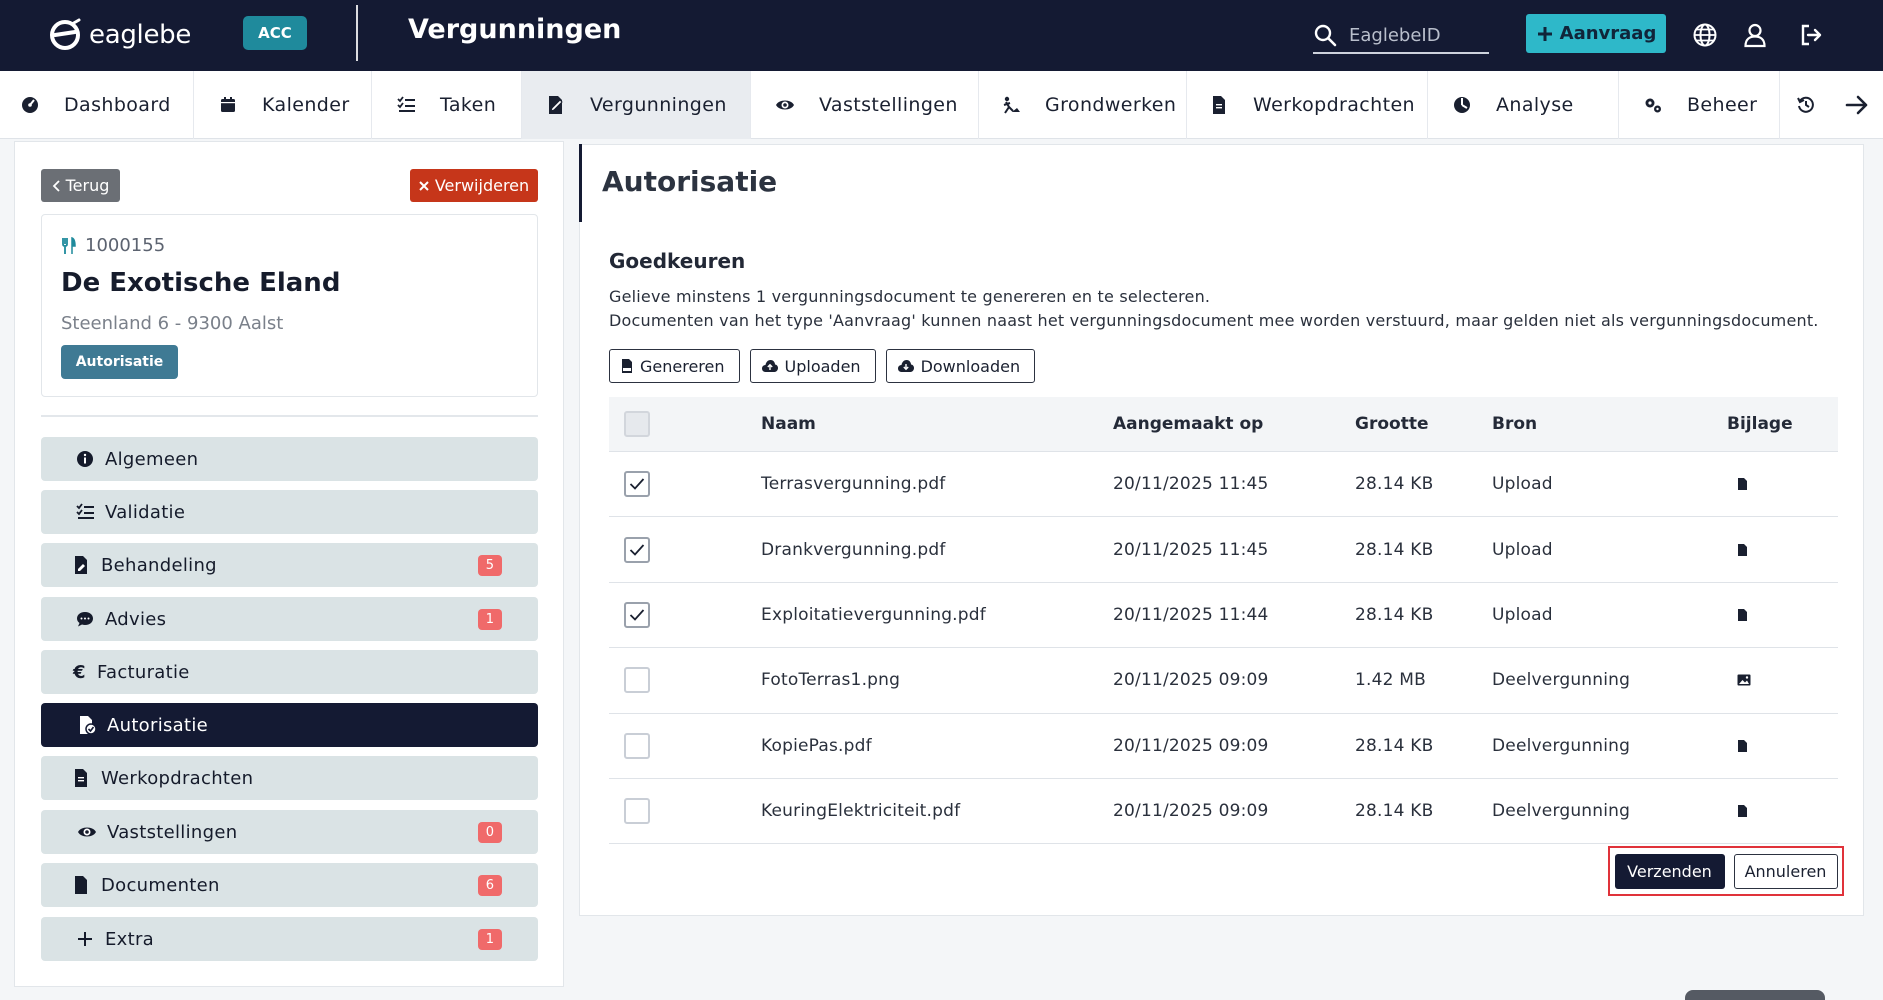 The width and height of the screenshot is (1883, 1000). Describe the element at coordinates (65, 34) in the screenshot. I see `eaglebe-logo-icon` at that location.